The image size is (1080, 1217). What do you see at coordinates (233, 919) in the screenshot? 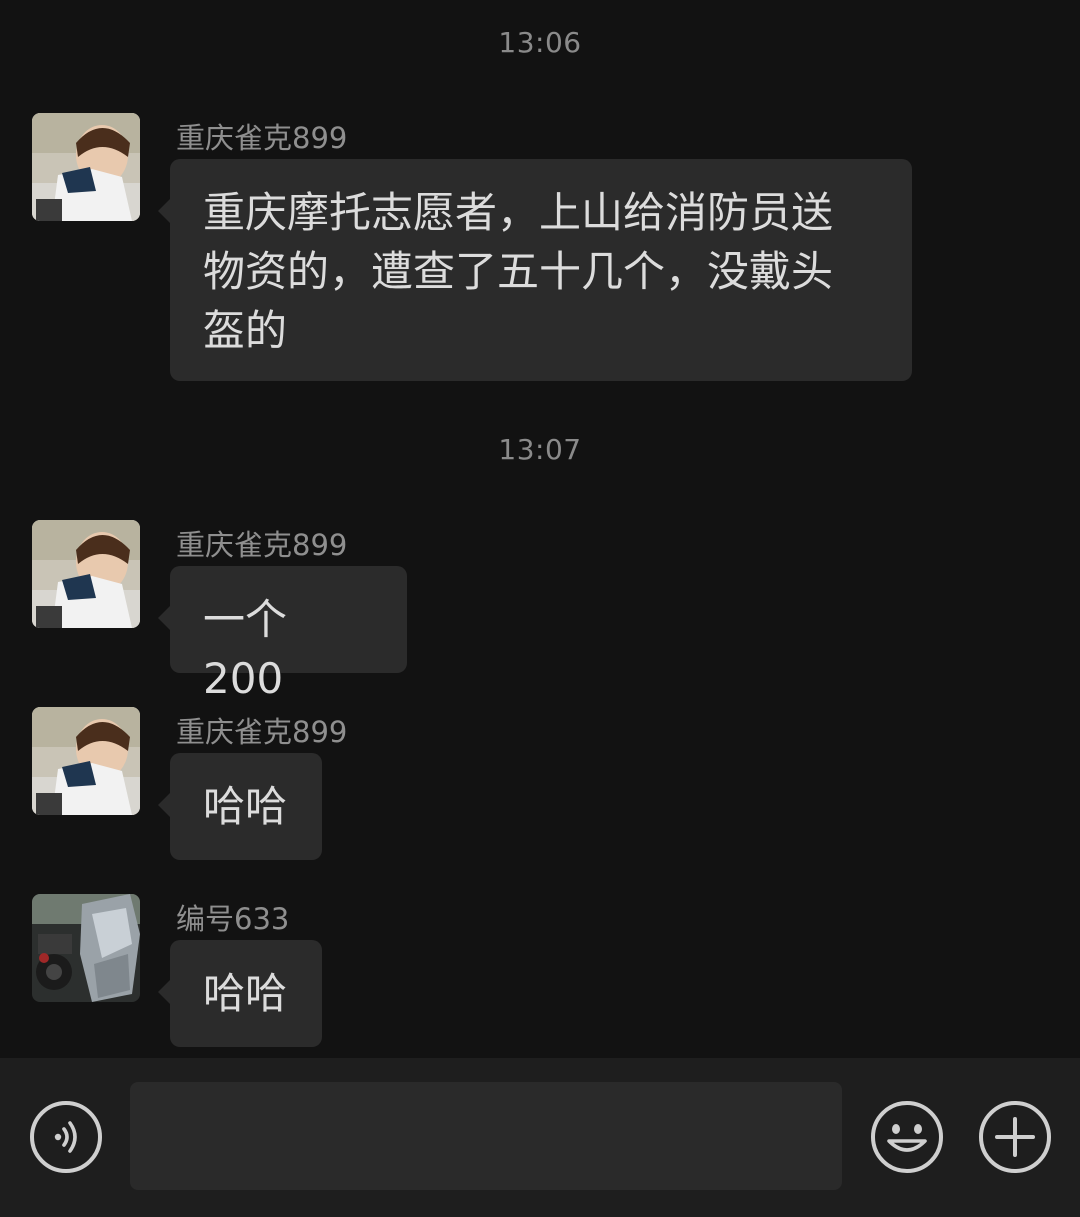
I see `sender-name: 编号633` at bounding box center [233, 919].